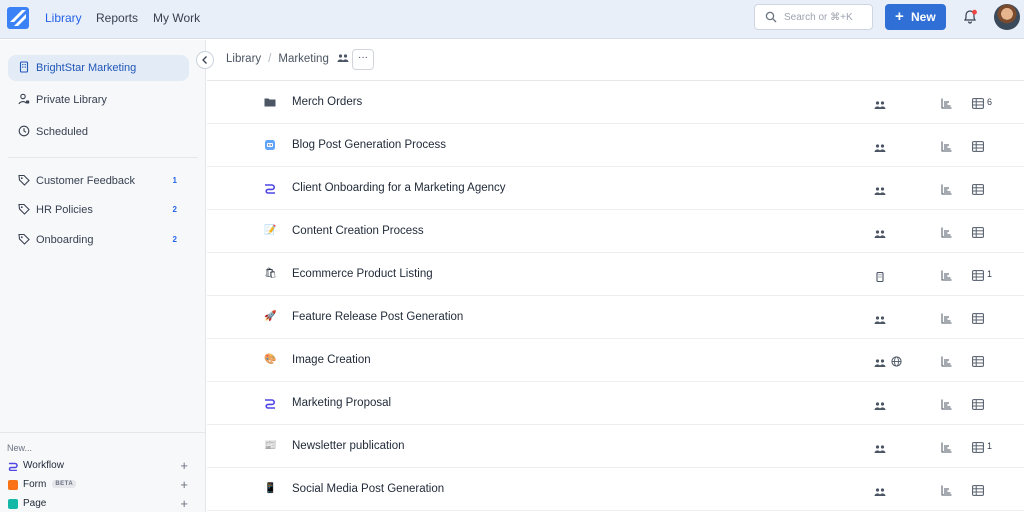  I want to click on nav-reports: Reports, so click(117, 18).